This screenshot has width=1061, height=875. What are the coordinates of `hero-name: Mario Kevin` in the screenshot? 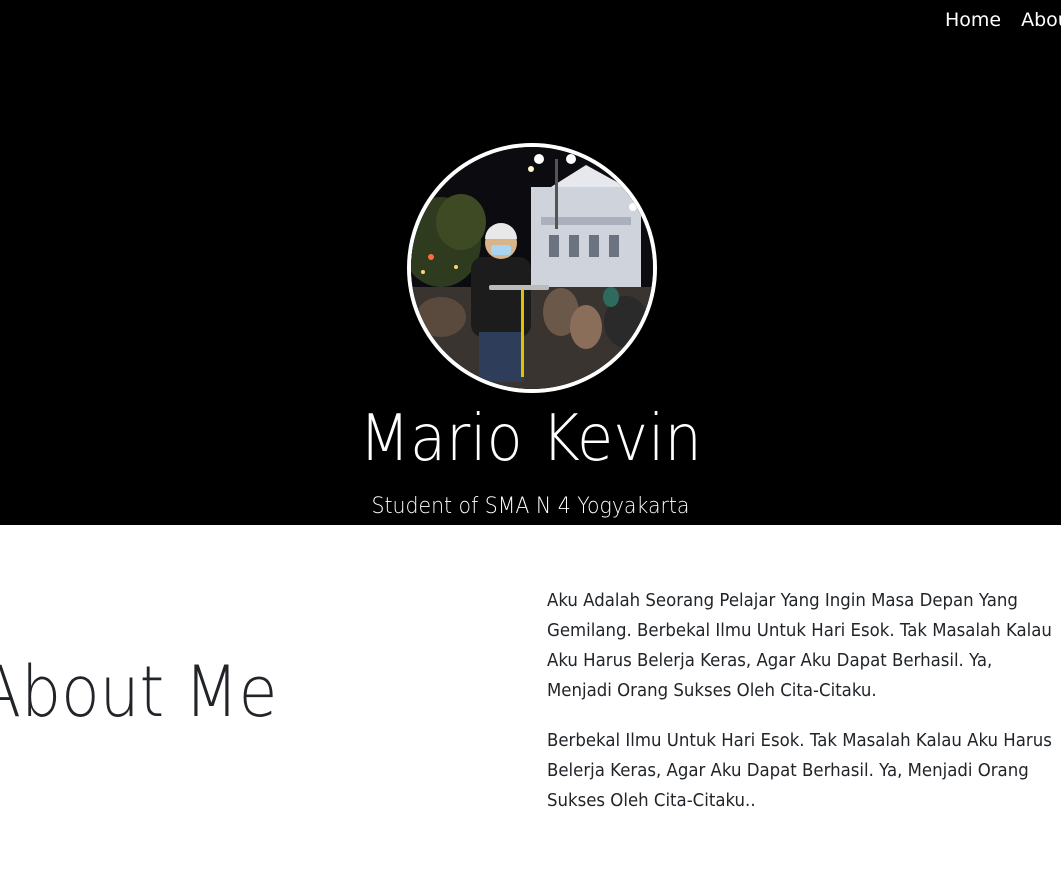 It's located at (530, 439).